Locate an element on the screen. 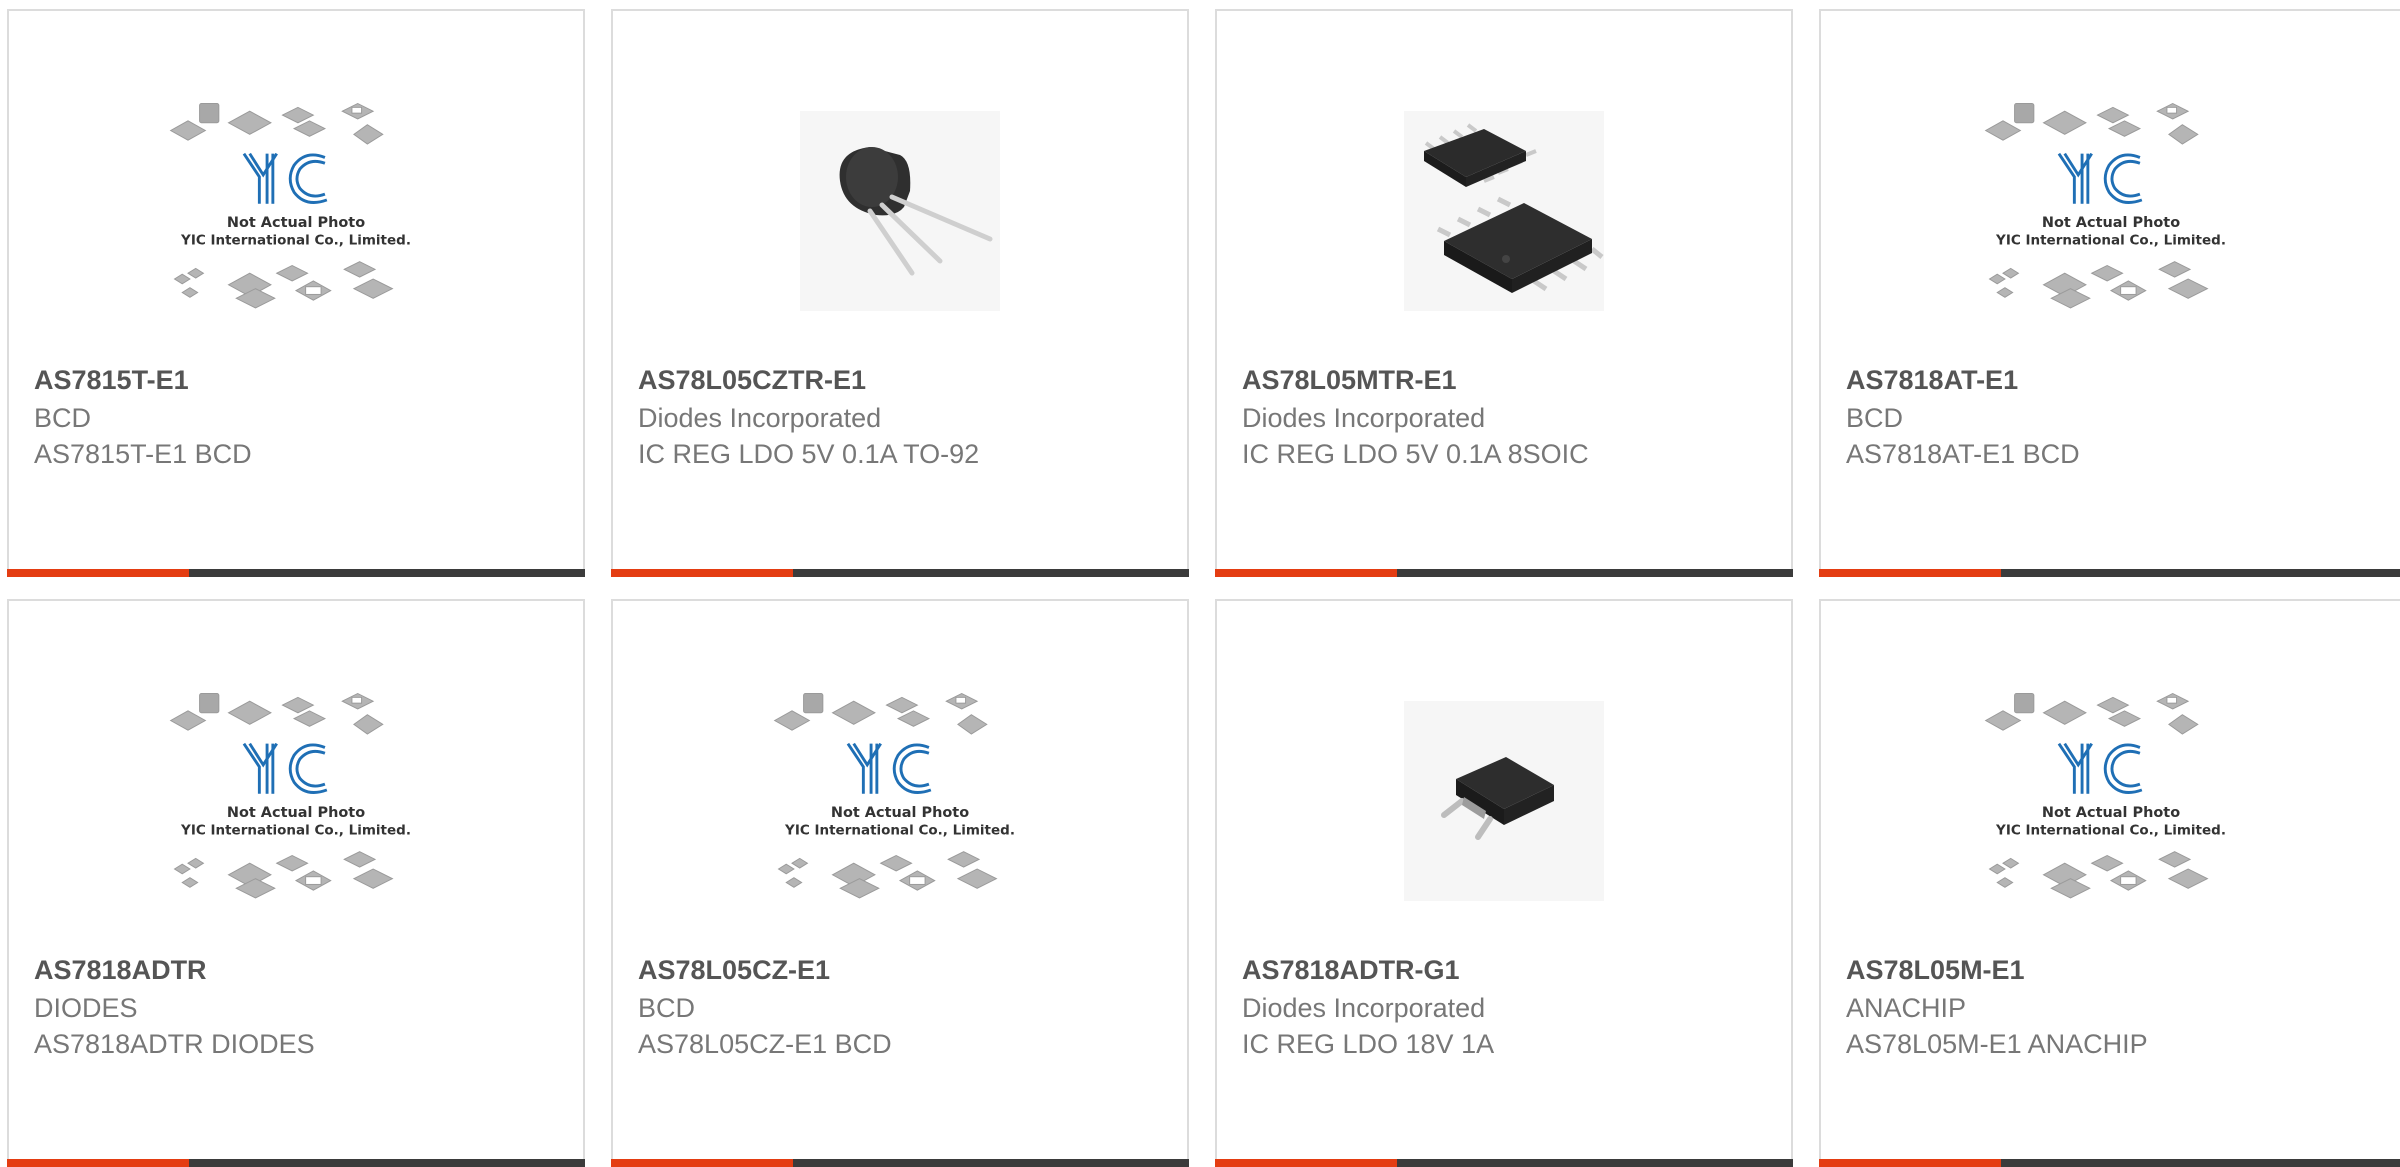 The image size is (2400, 1167). part-number: AS78L05MTR-E1 is located at coordinates (1349, 380).